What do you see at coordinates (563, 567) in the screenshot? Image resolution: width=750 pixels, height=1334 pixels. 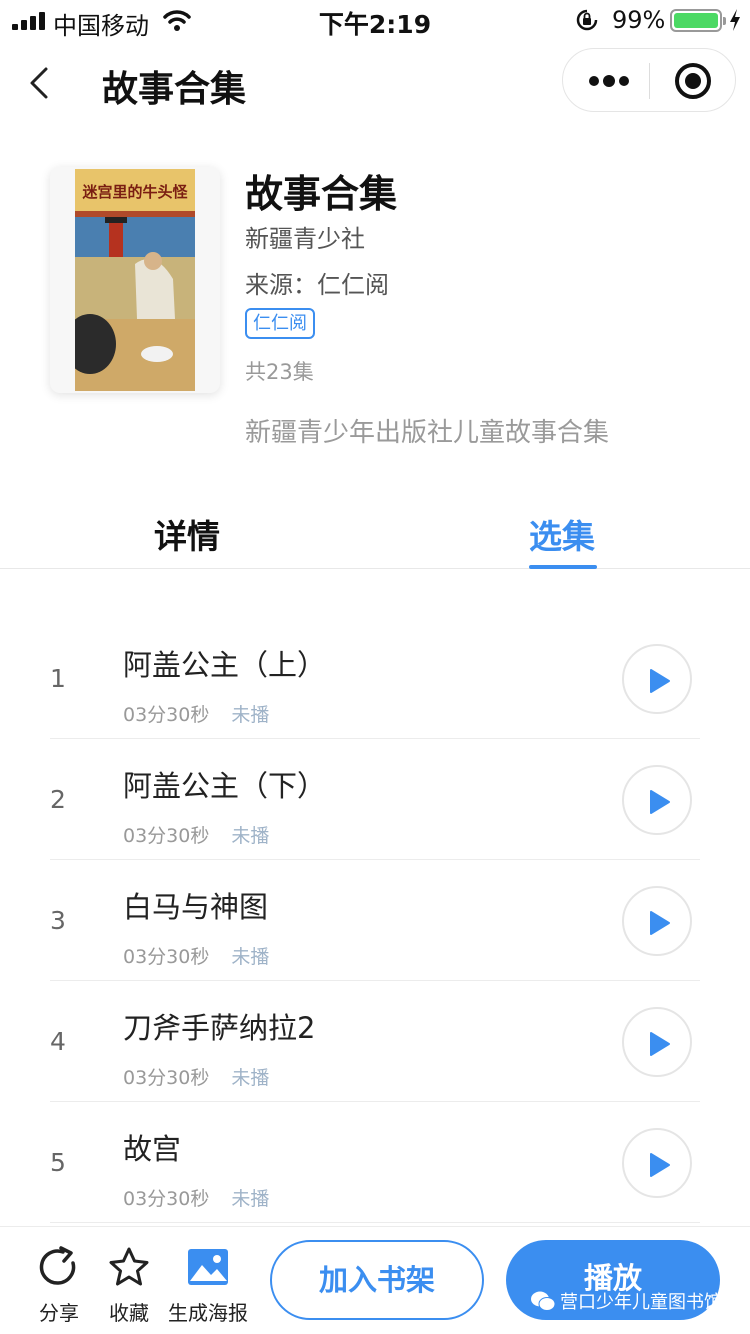 I see `active-tab-indicator` at bounding box center [563, 567].